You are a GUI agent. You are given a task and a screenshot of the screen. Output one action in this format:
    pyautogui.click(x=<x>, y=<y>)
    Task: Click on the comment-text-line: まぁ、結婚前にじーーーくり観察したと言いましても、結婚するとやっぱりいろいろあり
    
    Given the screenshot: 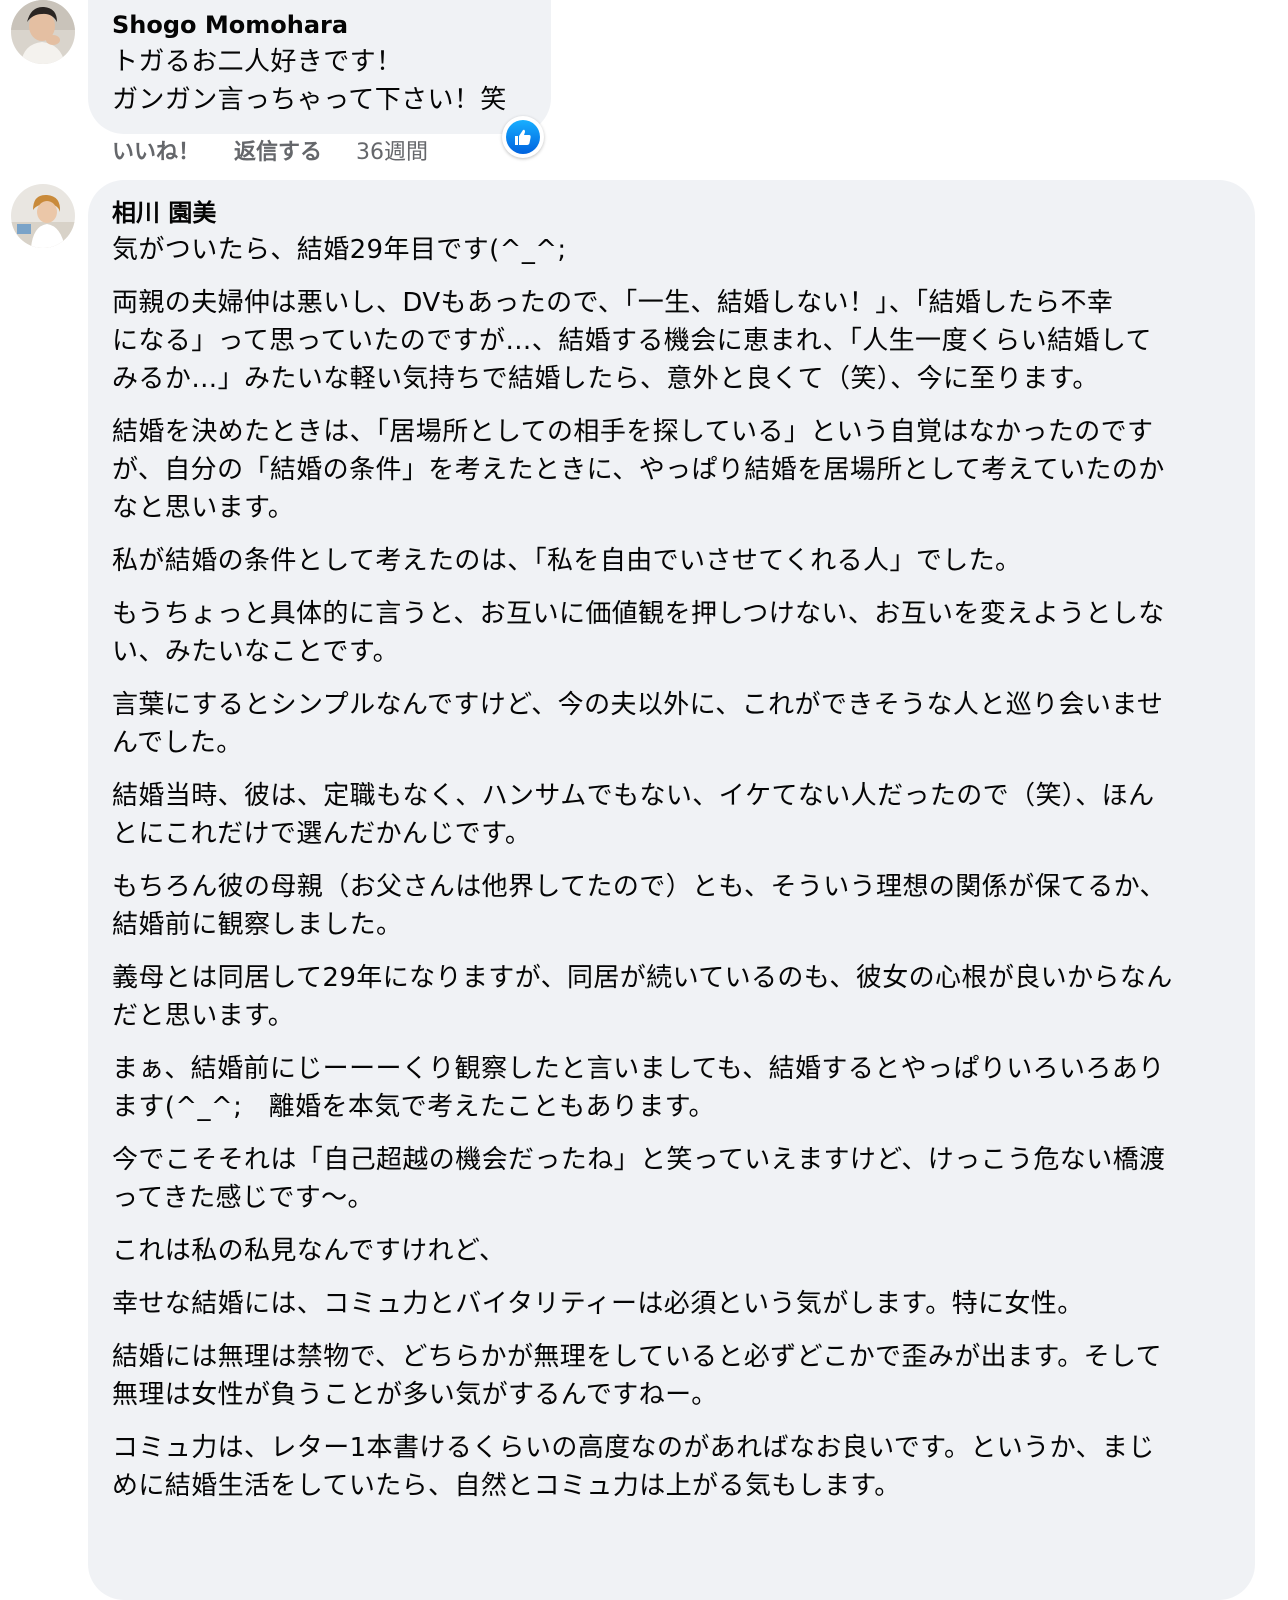 What is the action you would take?
    pyautogui.click(x=638, y=1069)
    